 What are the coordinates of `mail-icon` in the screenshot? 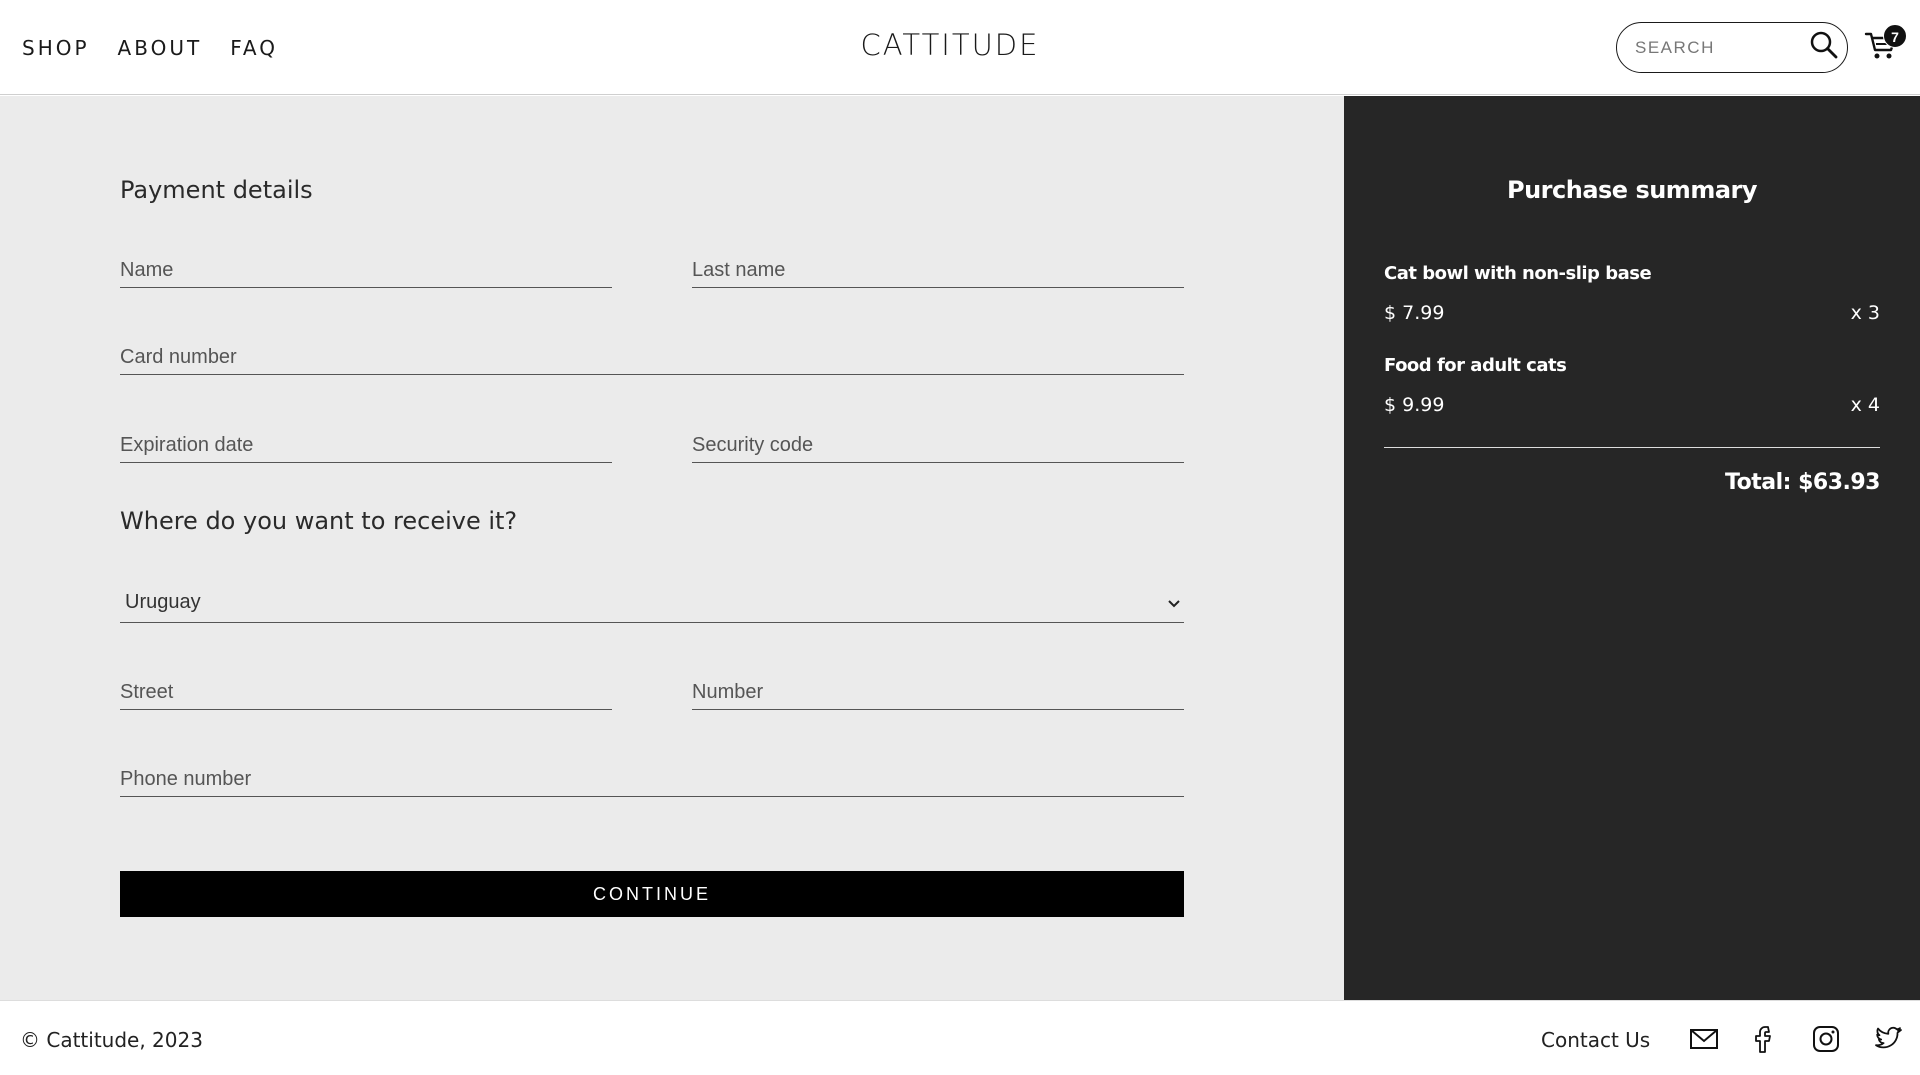 It's located at (1704, 1039).